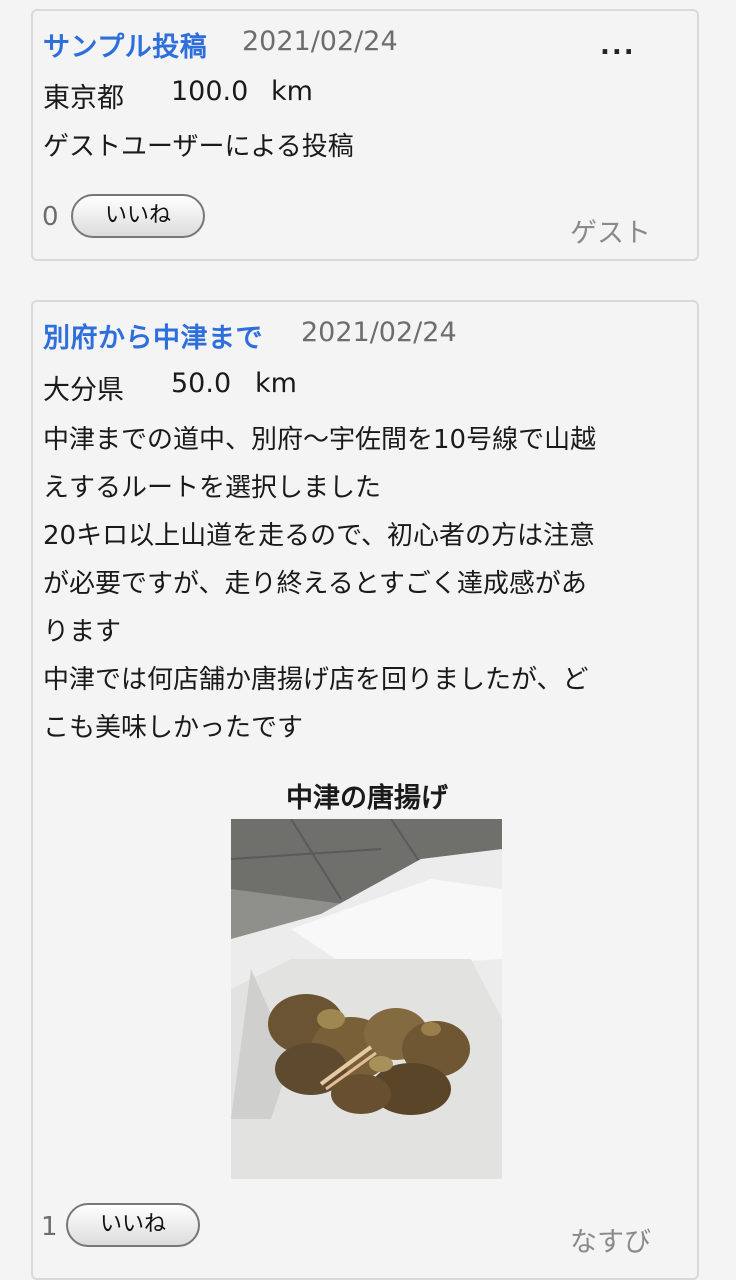 The width and height of the screenshot is (736, 1280). Describe the element at coordinates (125, 44) in the screenshot. I see `post-title: サンプル投稿` at that location.